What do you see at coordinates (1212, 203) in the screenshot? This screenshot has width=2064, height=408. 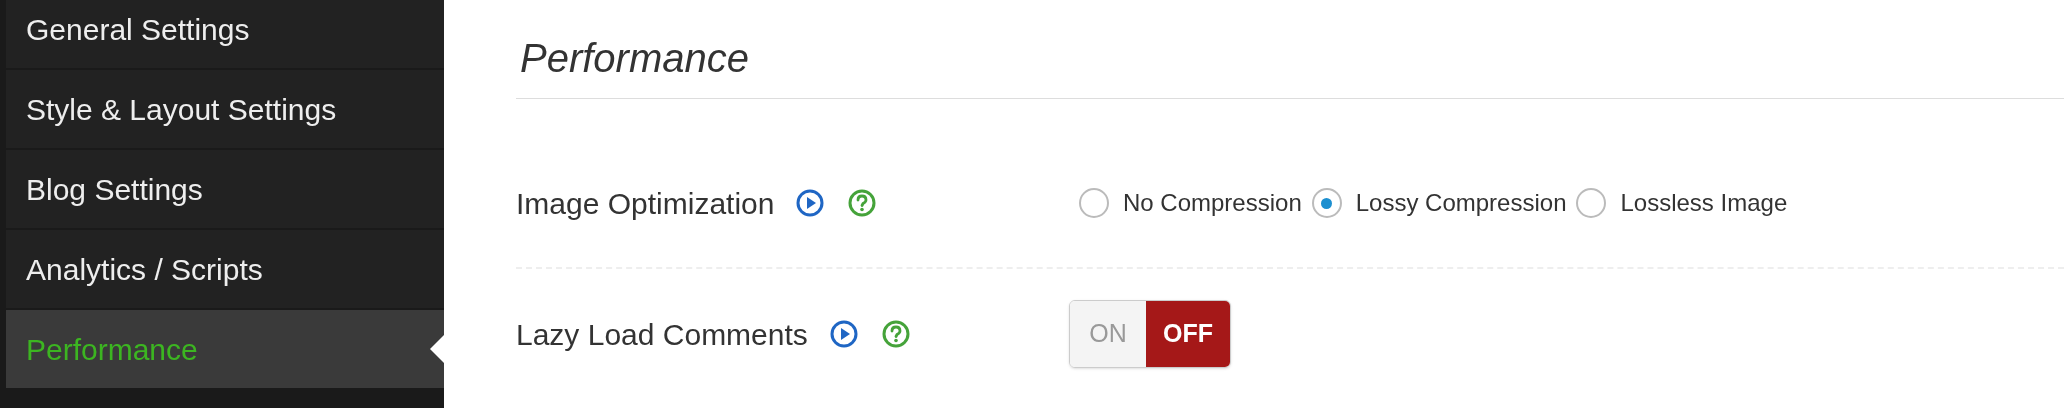 I see `radio-label: No Compression` at bounding box center [1212, 203].